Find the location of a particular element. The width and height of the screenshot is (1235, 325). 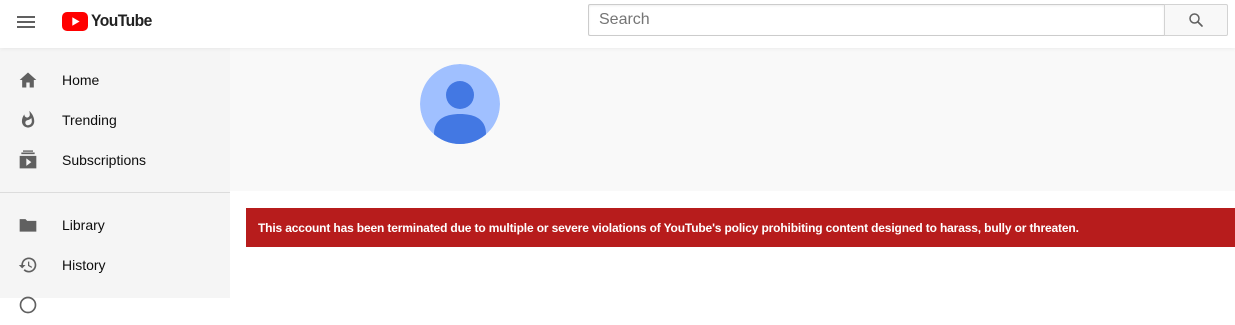

sidebar-item-label: Trending is located at coordinates (89, 120).